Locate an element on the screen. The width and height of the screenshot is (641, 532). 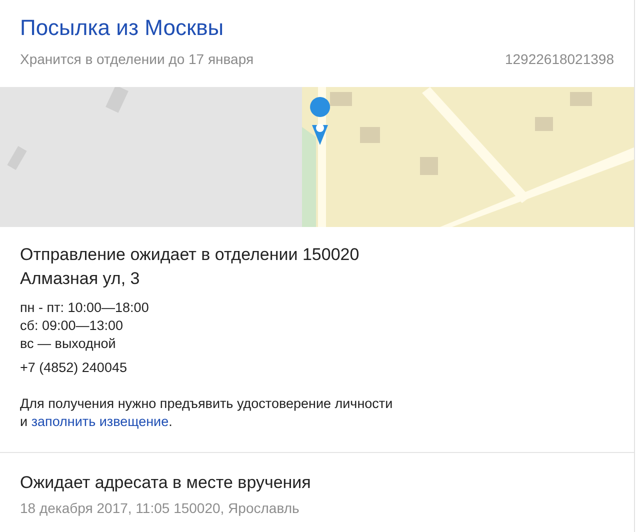
storage-deadline: Хранится в отделении до 17 января is located at coordinates (137, 59).